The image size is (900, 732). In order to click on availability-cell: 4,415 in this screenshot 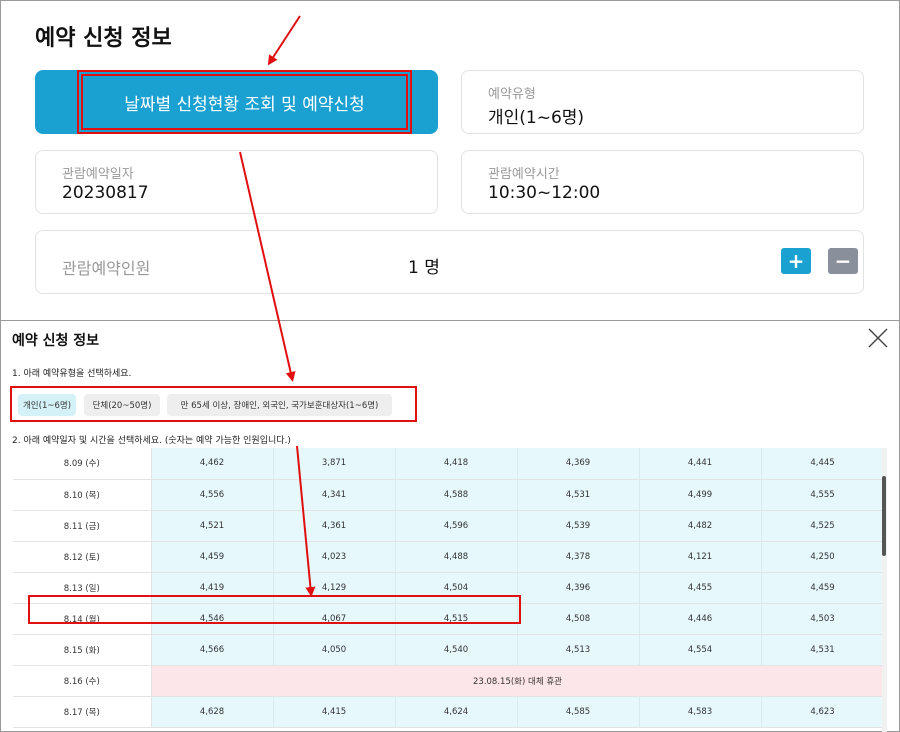, I will do `click(334, 712)`.